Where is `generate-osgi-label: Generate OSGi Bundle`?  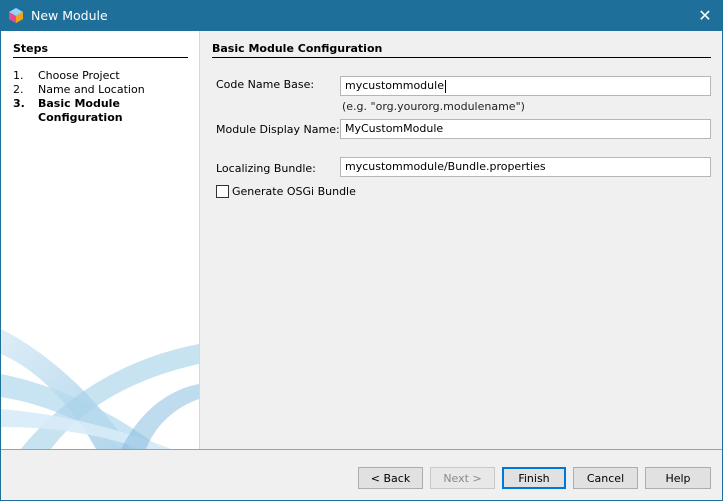 generate-osgi-label: Generate OSGi Bundle is located at coordinates (294, 191).